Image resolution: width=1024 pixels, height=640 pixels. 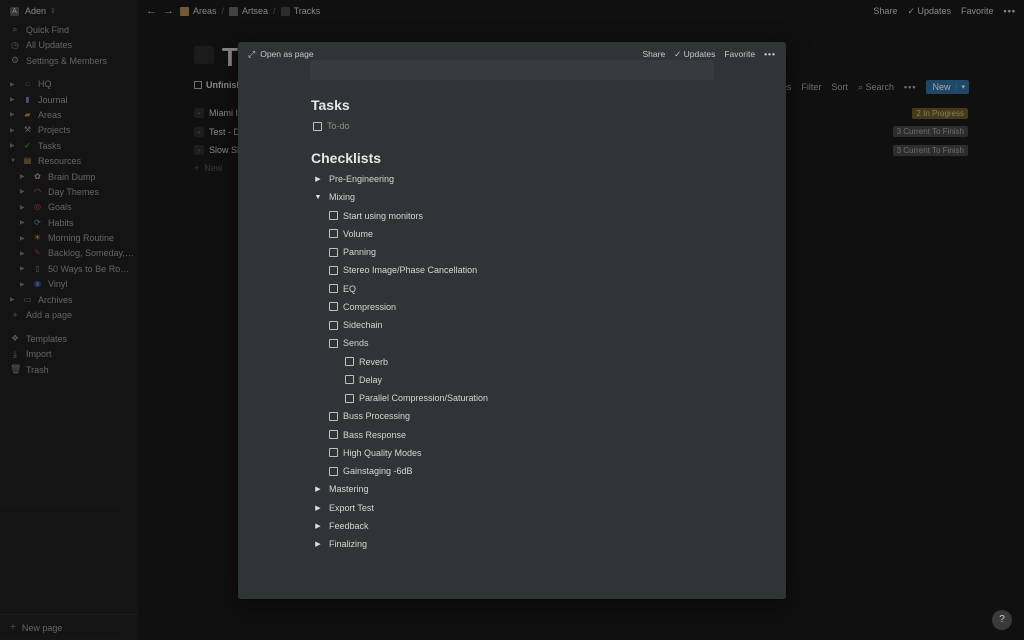 I want to click on item-label: Volume, so click(x=358, y=233).